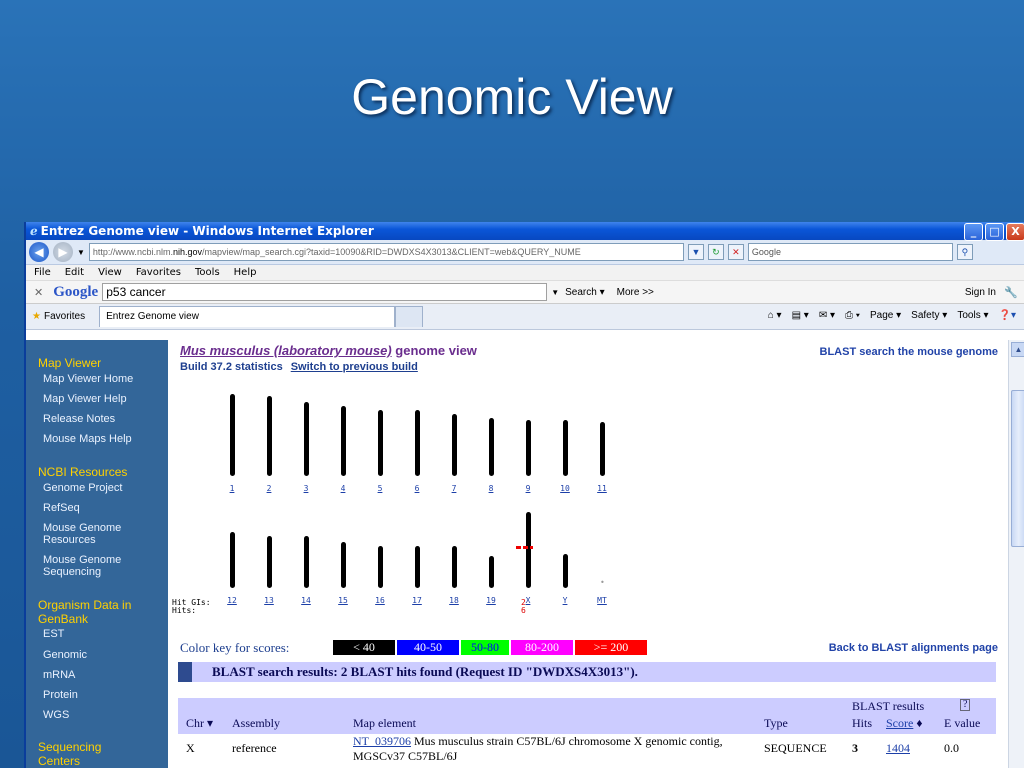 This screenshot has width=1024, height=768. Describe the element at coordinates (269, 488) in the screenshot. I see `chromosome-label-2: 2` at that location.